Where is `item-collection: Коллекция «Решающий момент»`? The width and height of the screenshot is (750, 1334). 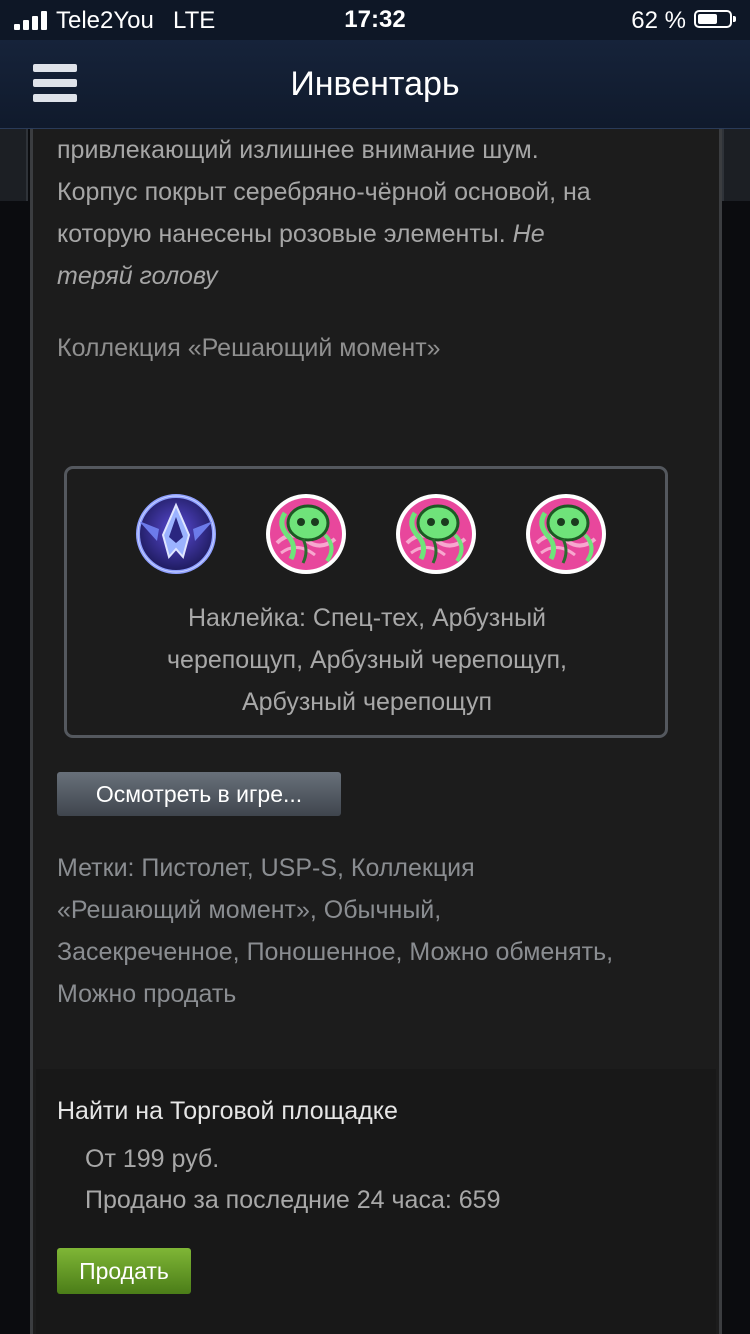 item-collection: Коллекция «Решающий момент» is located at coordinates (249, 348).